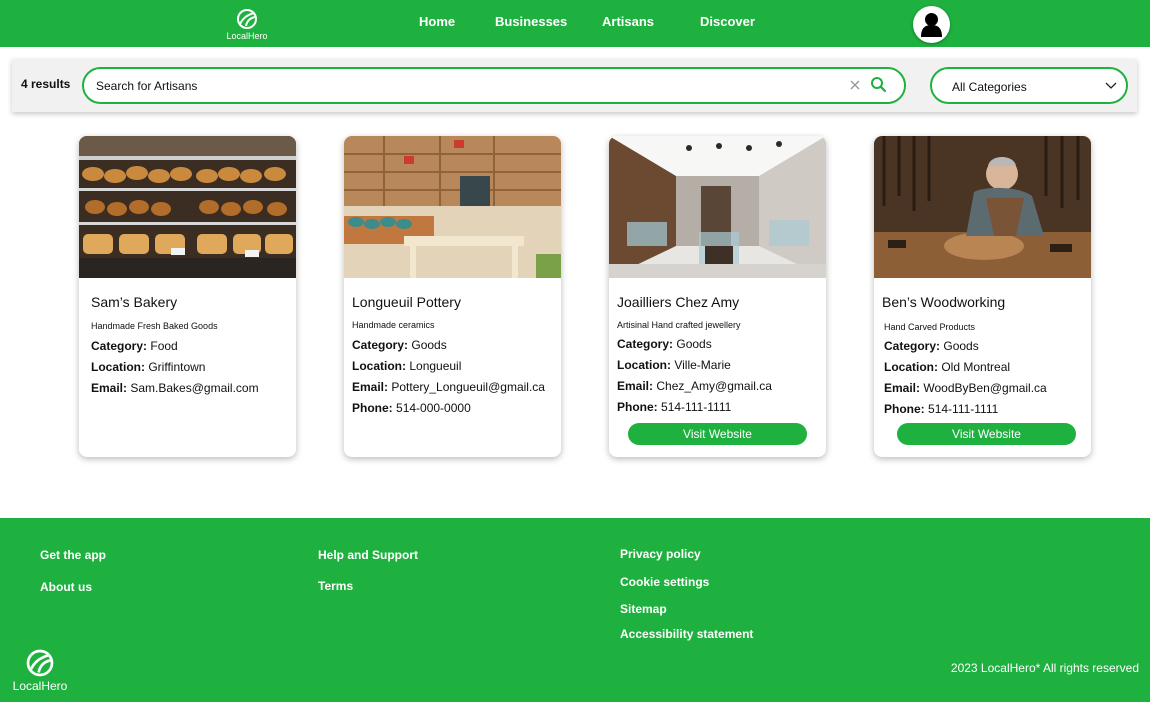 This screenshot has height=702, width=1150. What do you see at coordinates (437, 21) in the screenshot?
I see `nav-home: Home` at bounding box center [437, 21].